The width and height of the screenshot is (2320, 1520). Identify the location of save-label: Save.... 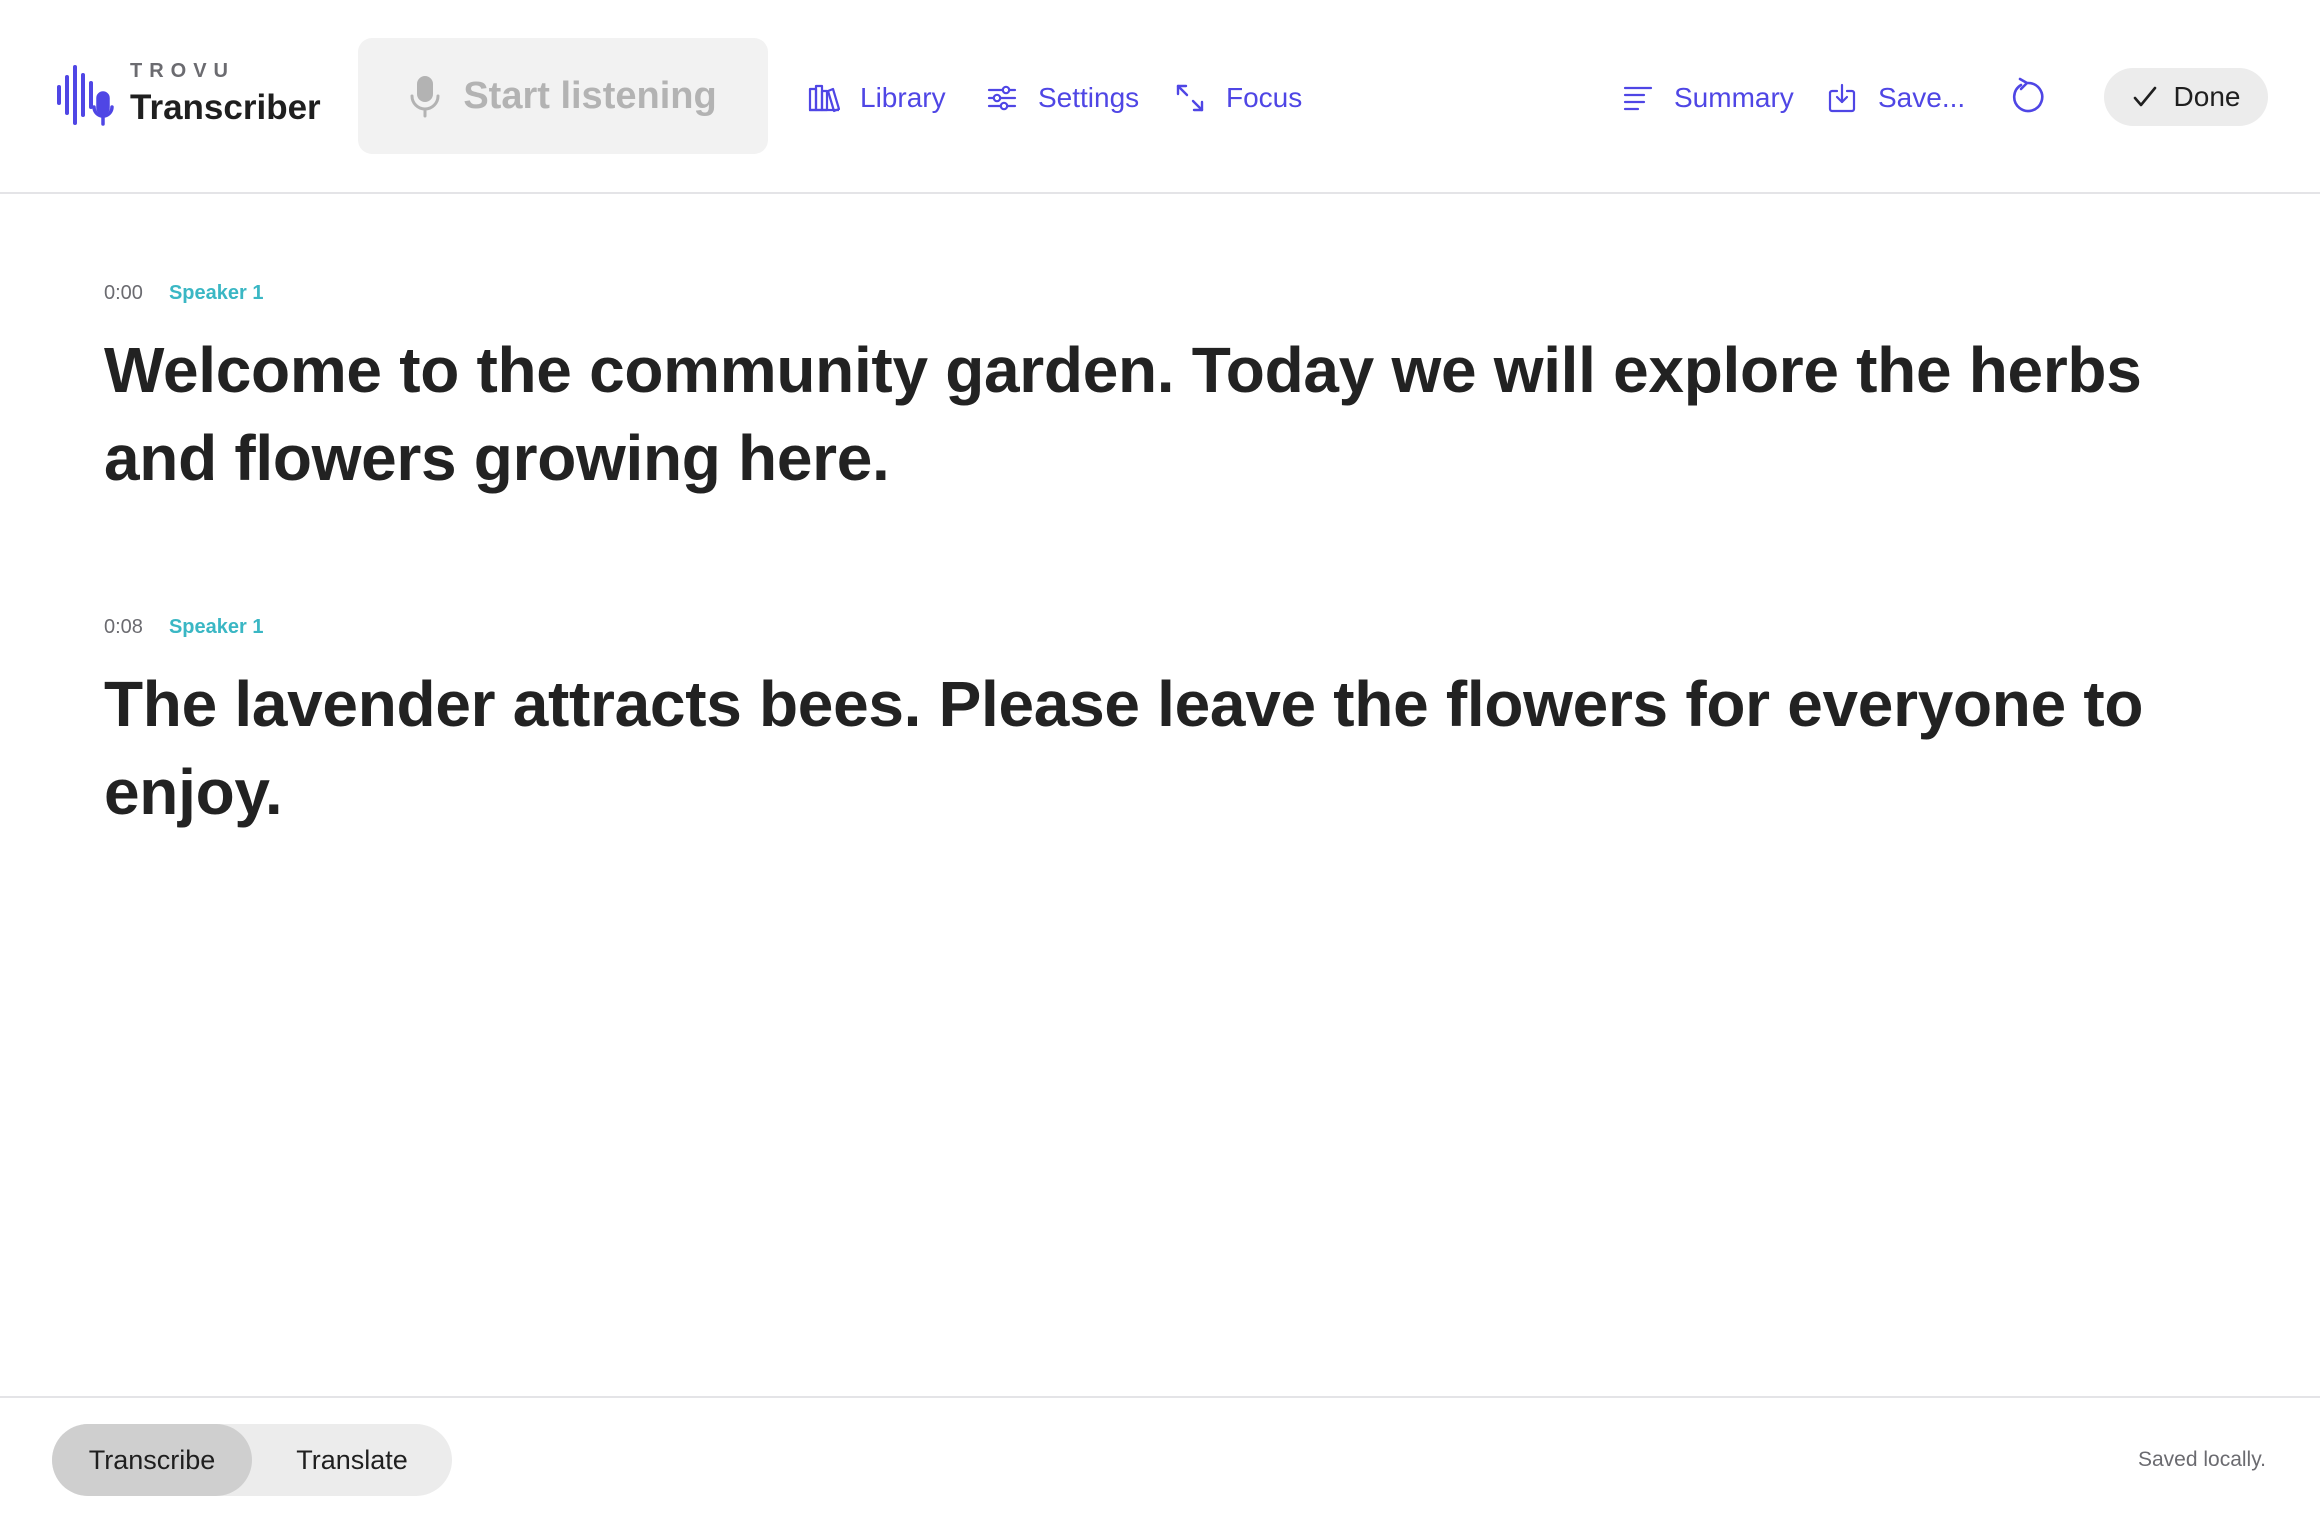
(1922, 97).